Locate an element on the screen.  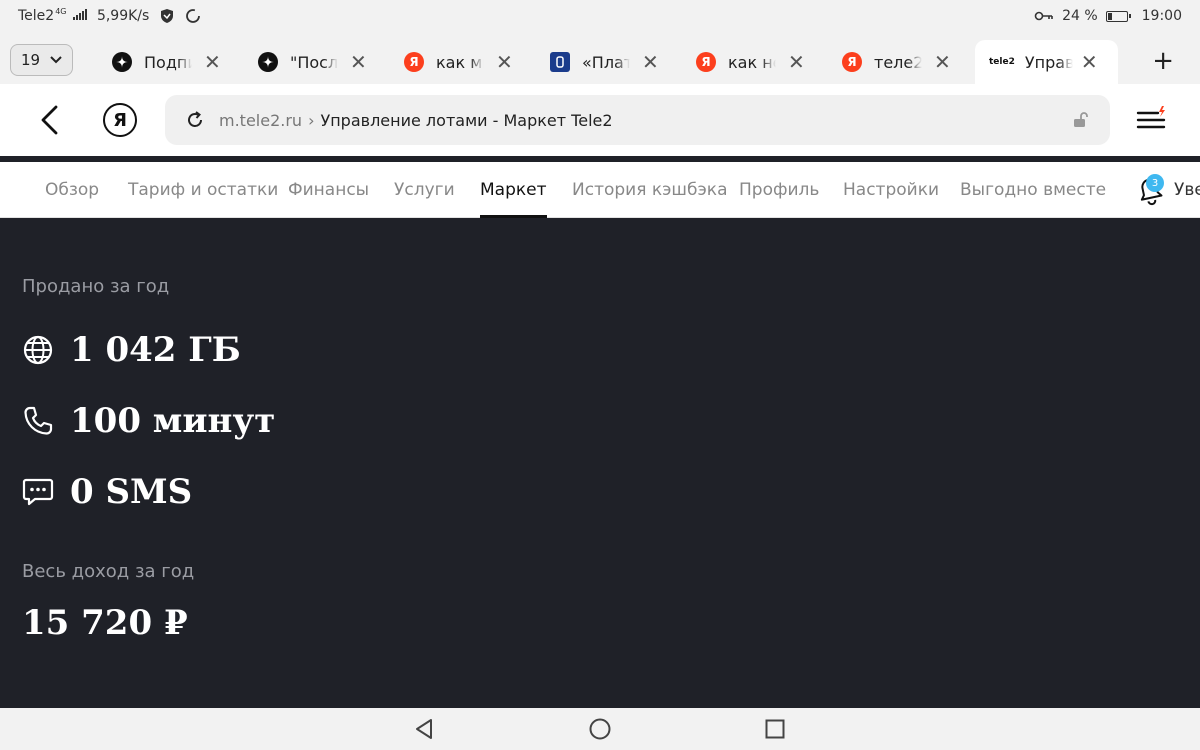
nav-item-profile: Профиль is located at coordinates (779, 190).